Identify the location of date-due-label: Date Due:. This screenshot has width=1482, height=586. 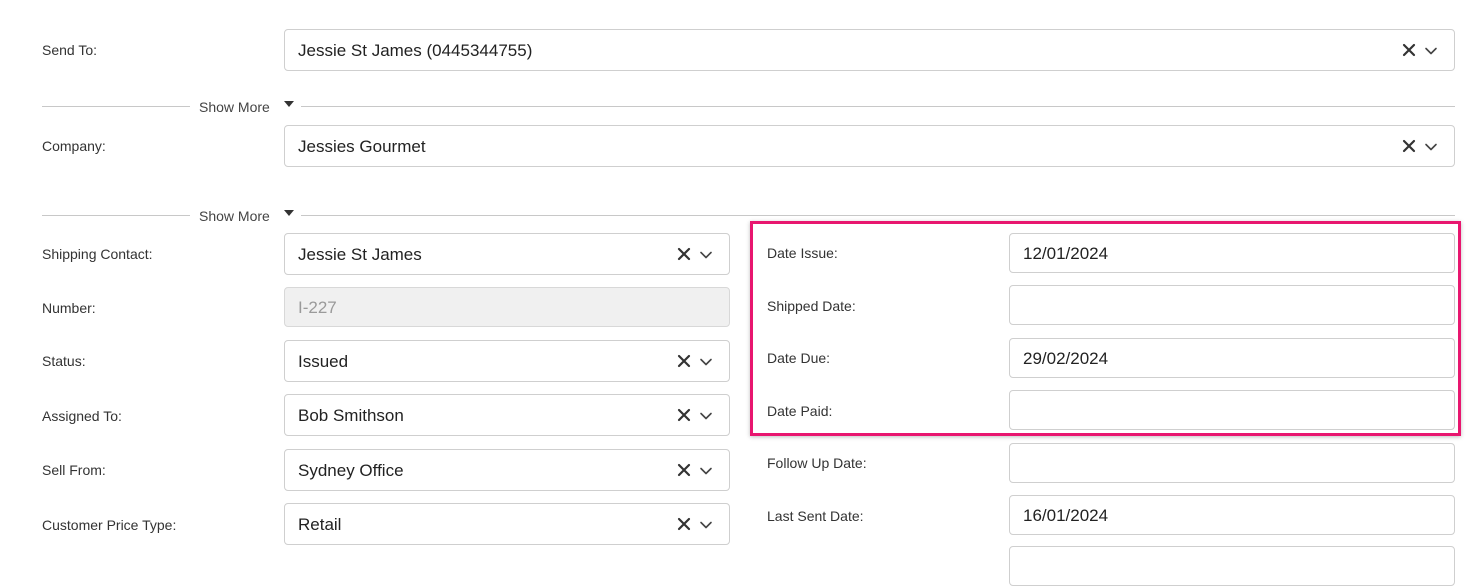
(799, 358).